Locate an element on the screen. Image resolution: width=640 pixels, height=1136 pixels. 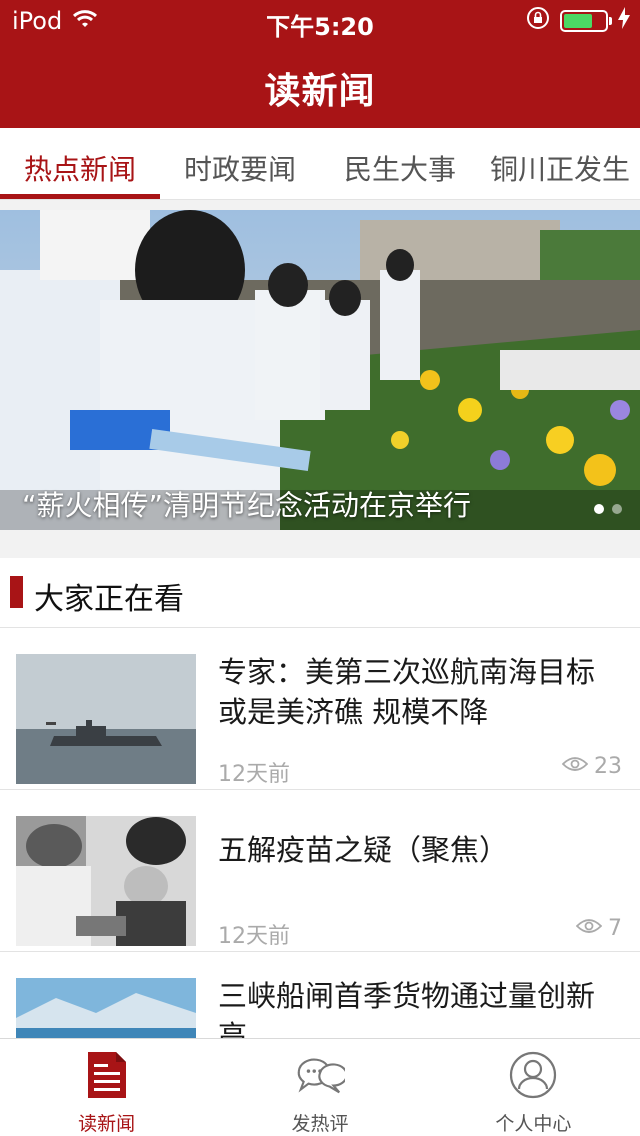
nav-read-news: 读新闻 is located at coordinates (106, 1087).